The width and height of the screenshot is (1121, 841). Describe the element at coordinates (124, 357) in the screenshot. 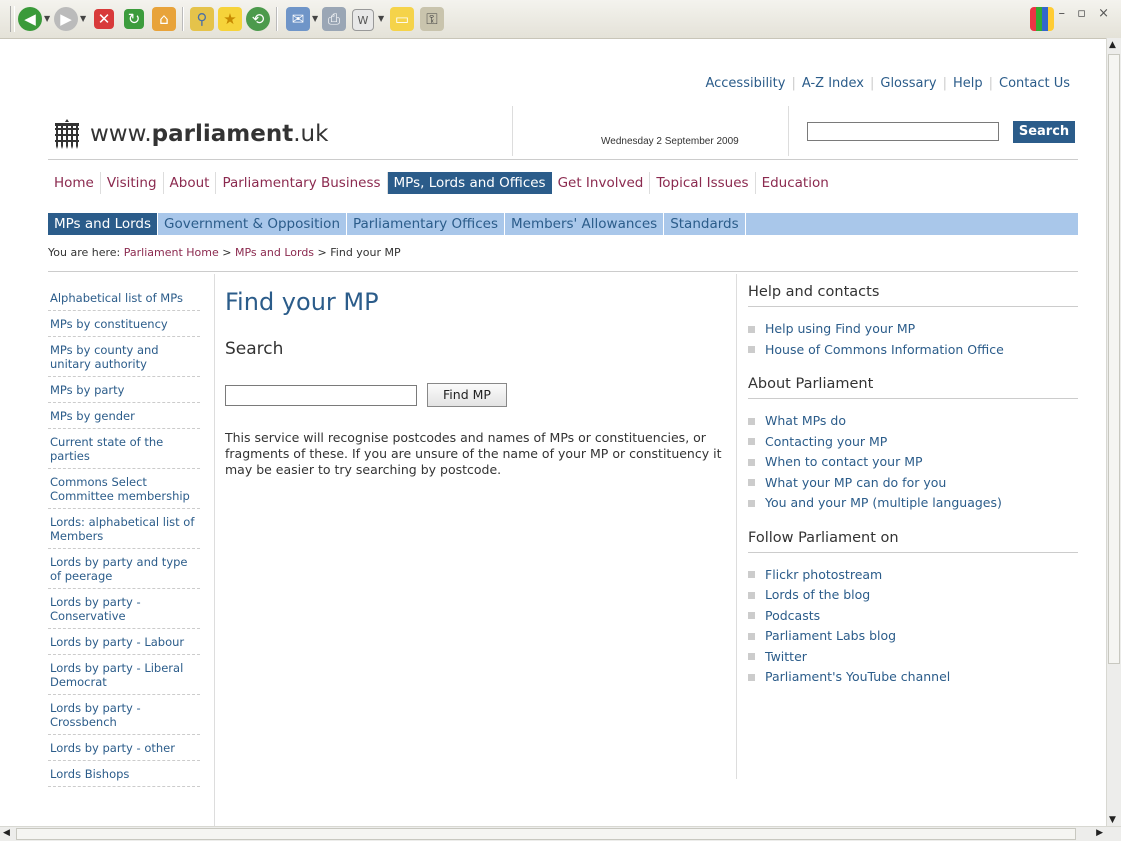

I see `left-nav-item: MPs by county and unitary authority` at that location.